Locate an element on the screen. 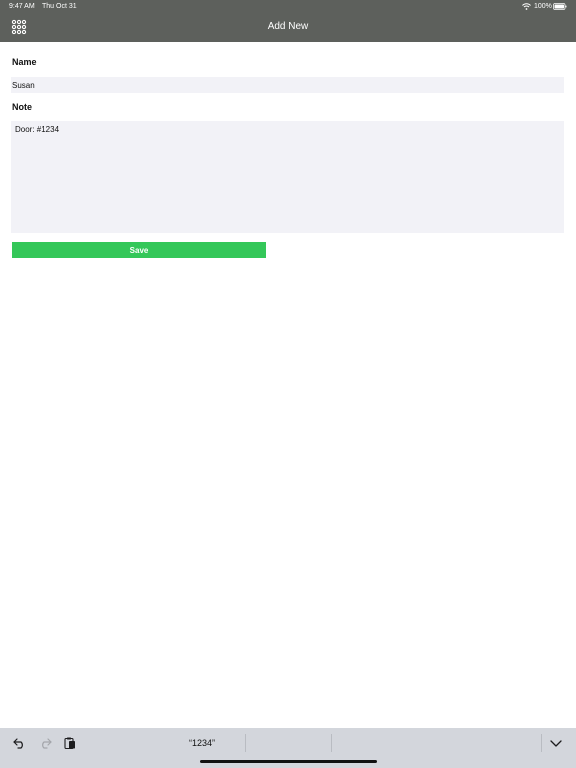 This screenshot has height=768, width=576. home-indicator is located at coordinates (288, 761).